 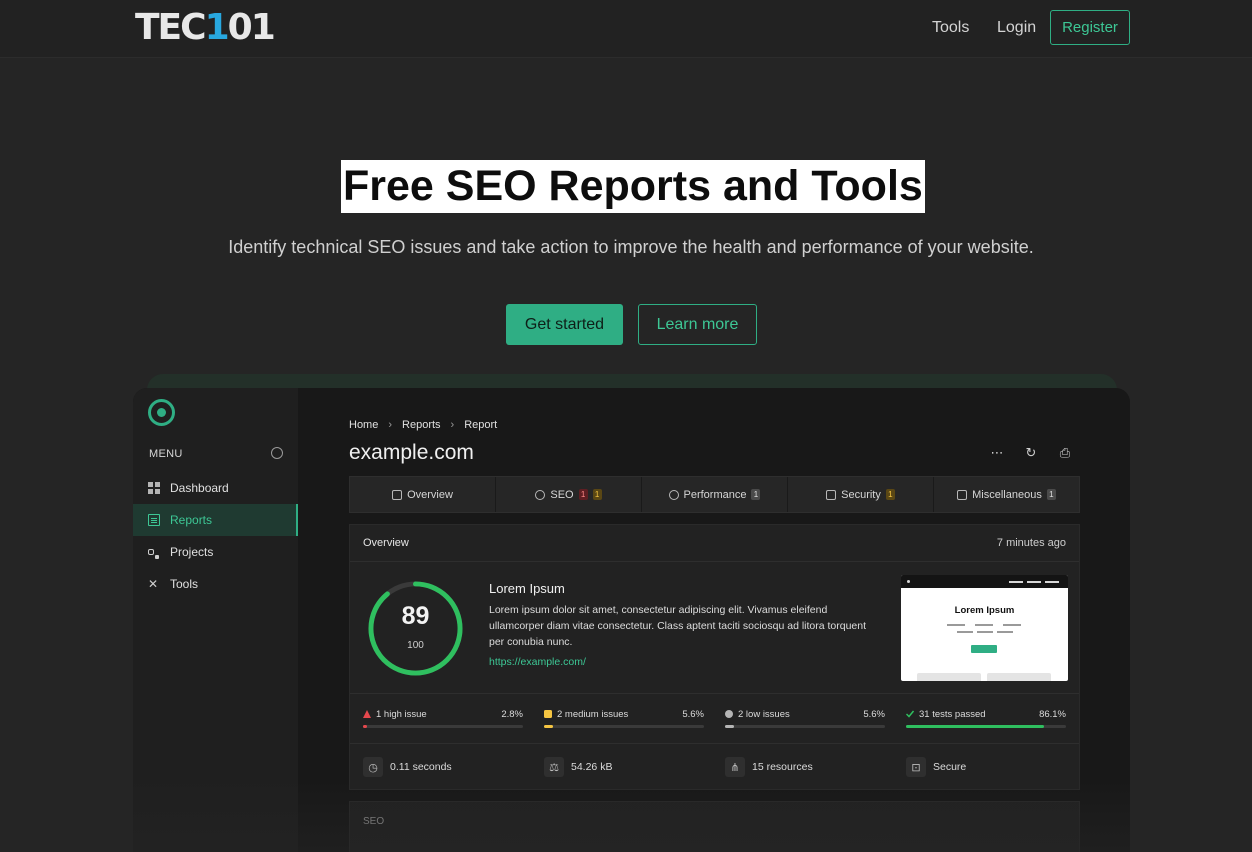 What do you see at coordinates (554, 767) in the screenshot?
I see `scale-icon: ⚖` at bounding box center [554, 767].